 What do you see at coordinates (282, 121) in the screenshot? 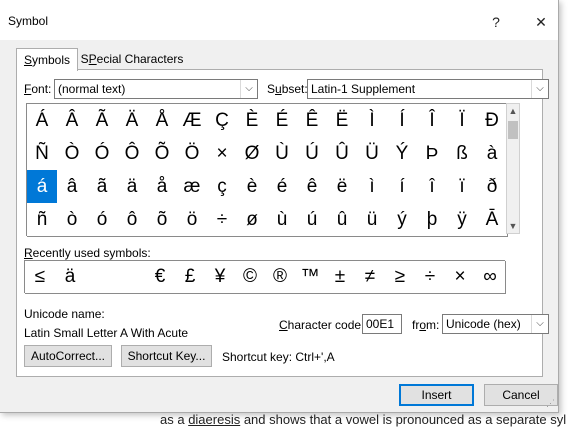
I see `symbol-cell: É` at bounding box center [282, 121].